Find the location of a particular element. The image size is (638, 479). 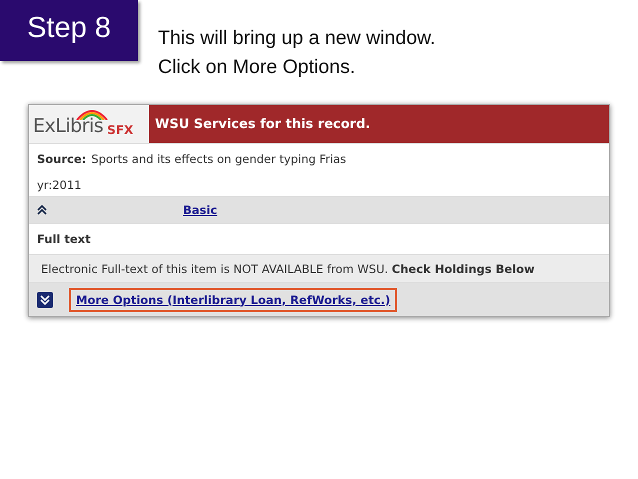

header-title: WSU Services for this record. is located at coordinates (379, 124).